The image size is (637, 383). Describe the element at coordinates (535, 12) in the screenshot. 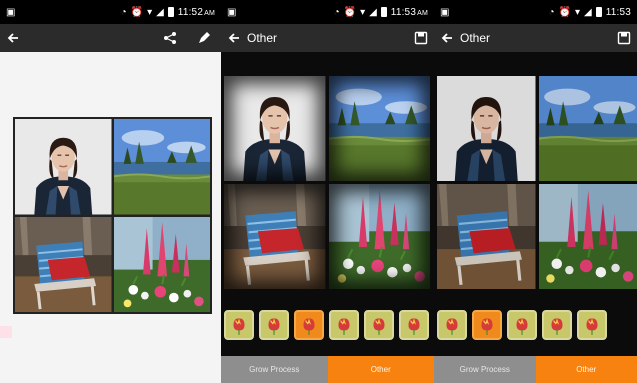

I see `status-bar: ▣ ◔ ⏰ ▾ ◢ 11:53` at that location.